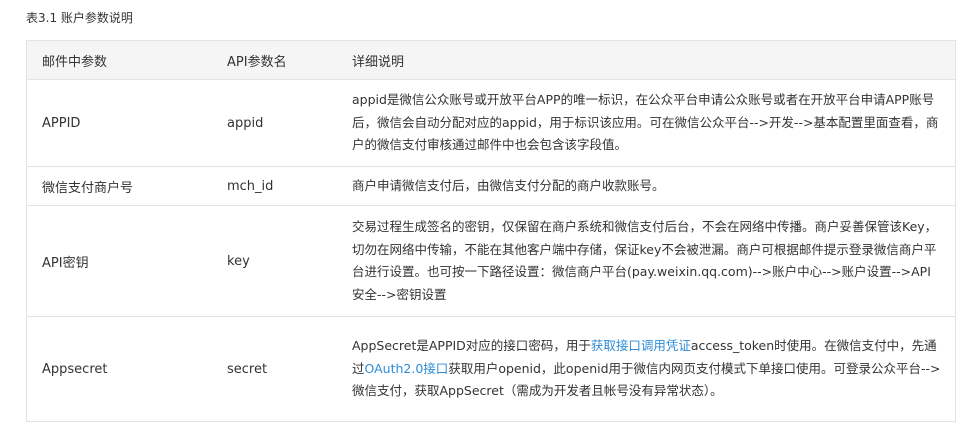  What do you see at coordinates (274, 123) in the screenshot?
I see `cell-api-name: appid` at bounding box center [274, 123].